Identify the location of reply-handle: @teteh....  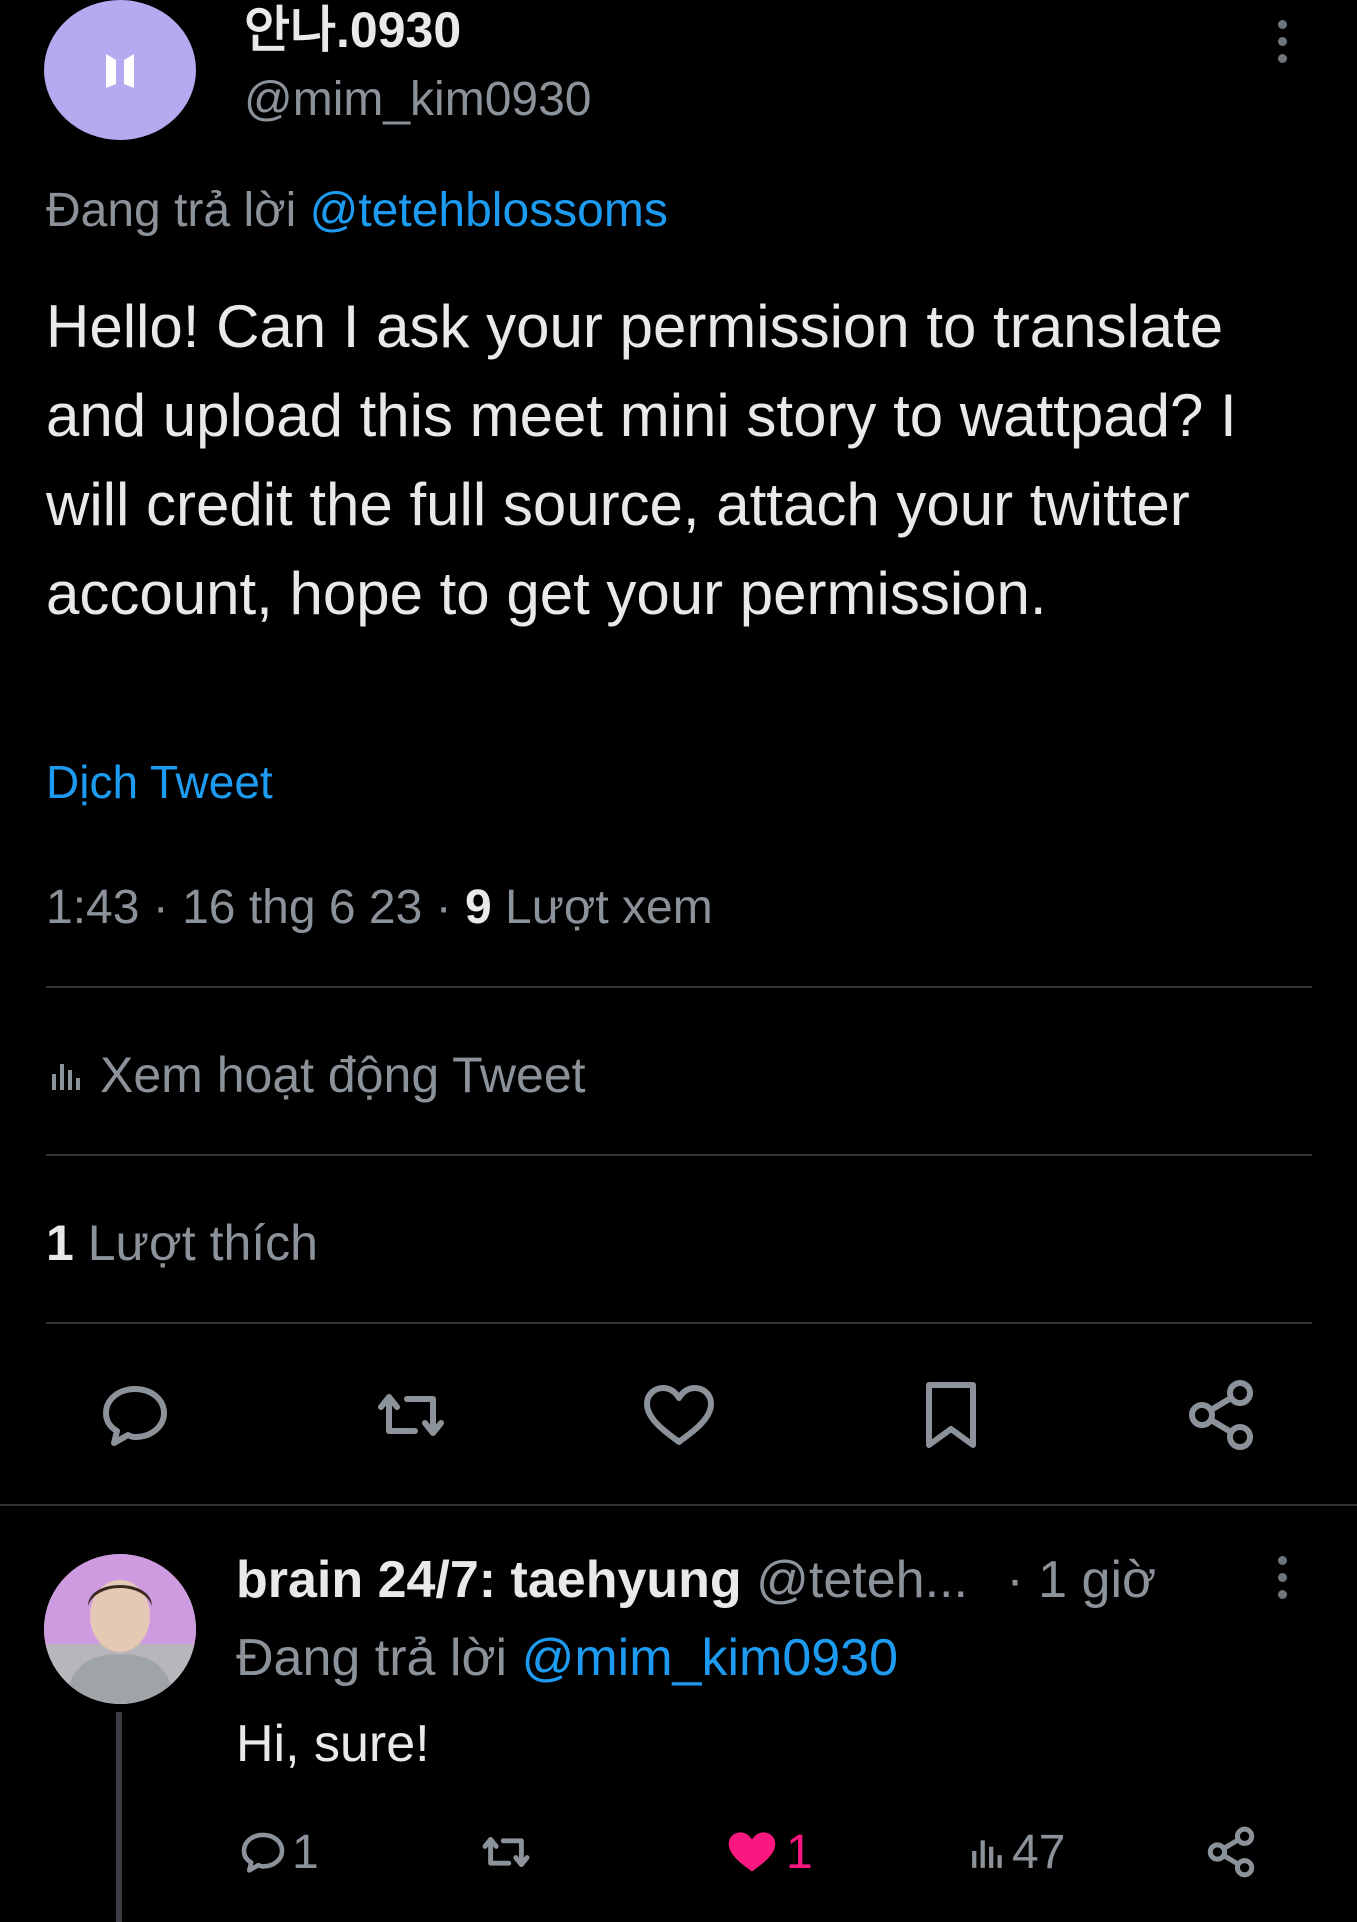
(862, 1580).